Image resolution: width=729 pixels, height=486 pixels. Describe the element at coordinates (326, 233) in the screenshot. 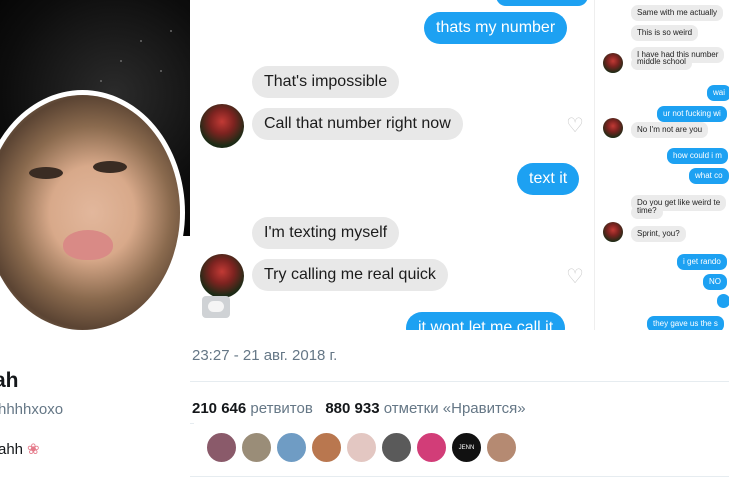

I see `chat-bubble: I'm texting myself` at that location.